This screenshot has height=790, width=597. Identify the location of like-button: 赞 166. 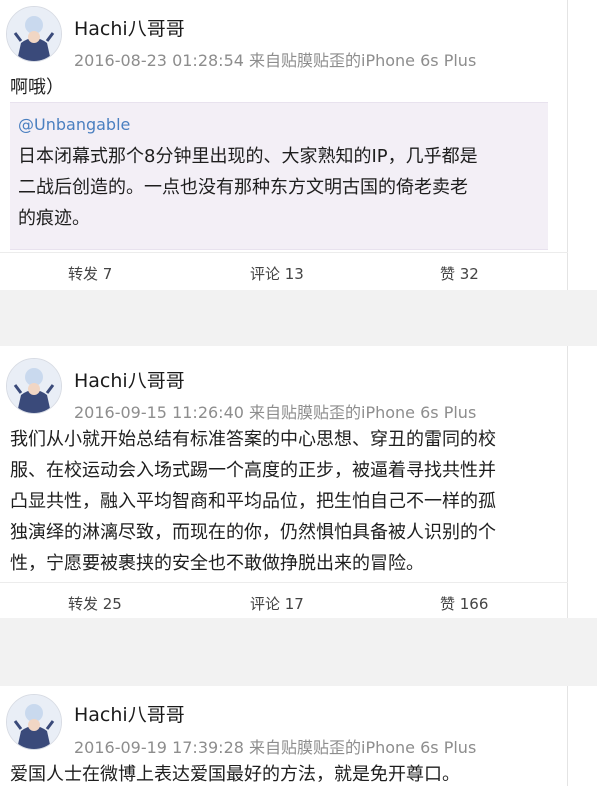
(464, 603).